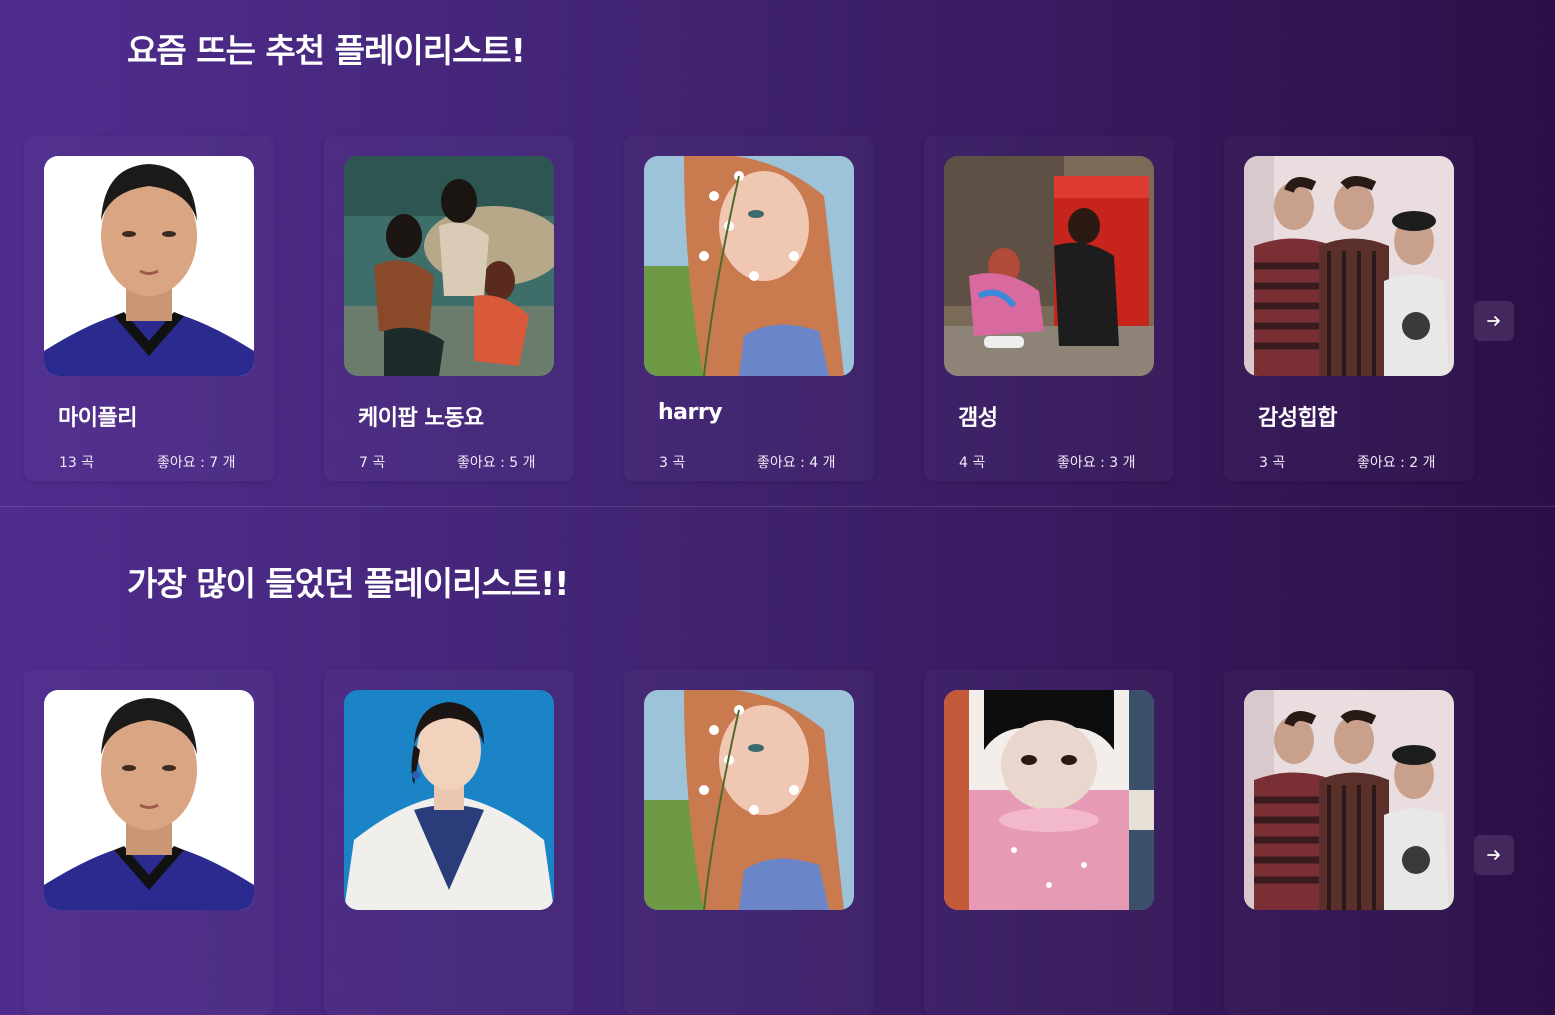 This screenshot has height=1015, width=1555. I want to click on section-title: 요즘 뜨는 추천 플레이리스트!, so click(326, 50).